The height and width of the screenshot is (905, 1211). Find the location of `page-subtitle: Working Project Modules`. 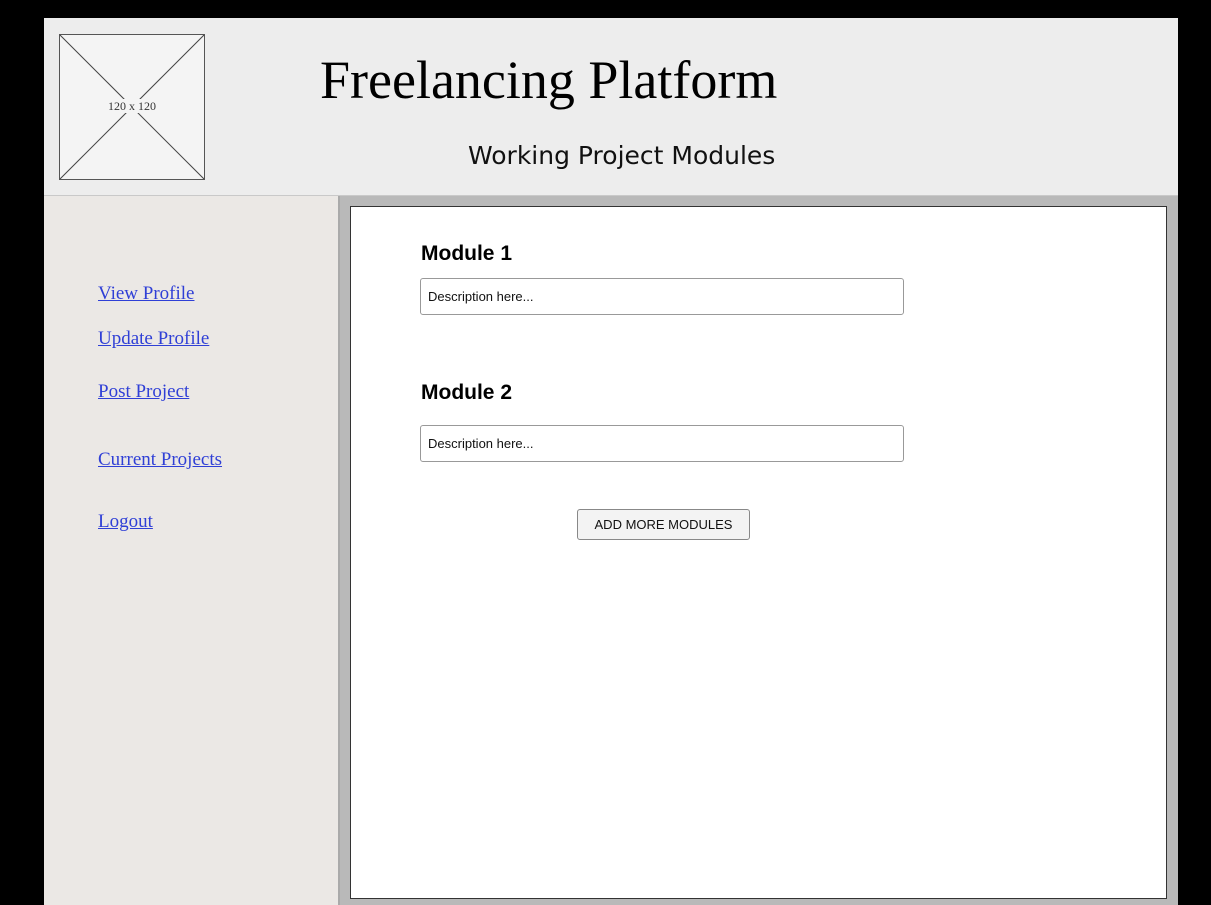

page-subtitle: Working Project Modules is located at coordinates (622, 155).